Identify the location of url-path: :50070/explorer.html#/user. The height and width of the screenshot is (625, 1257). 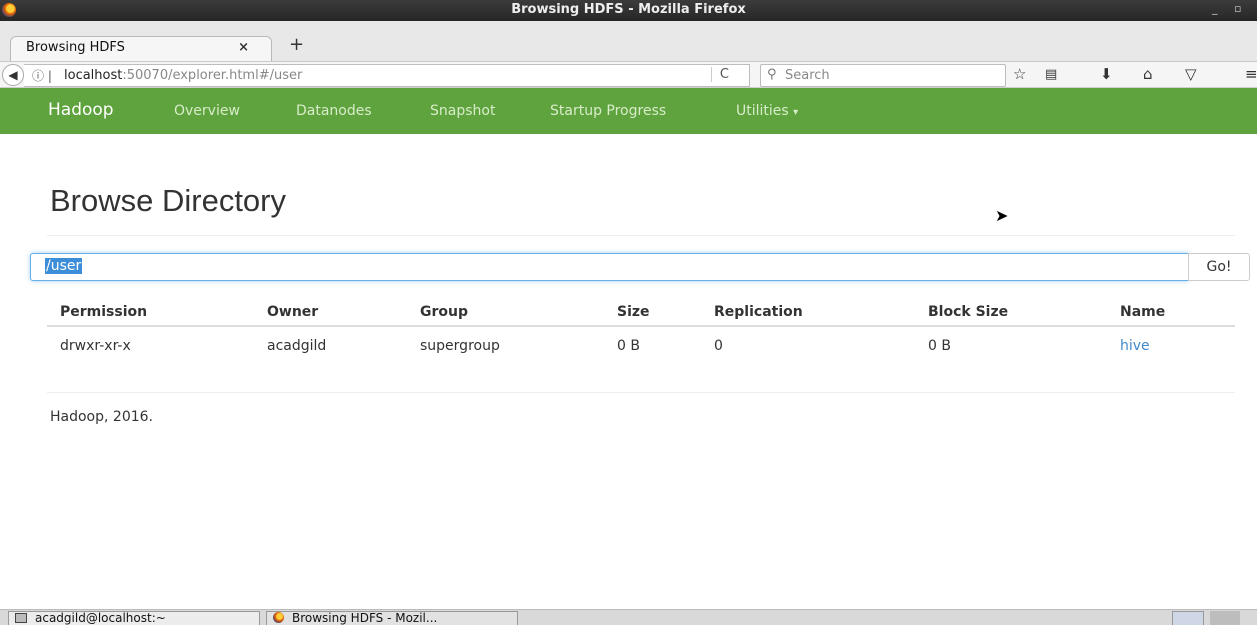
(212, 75).